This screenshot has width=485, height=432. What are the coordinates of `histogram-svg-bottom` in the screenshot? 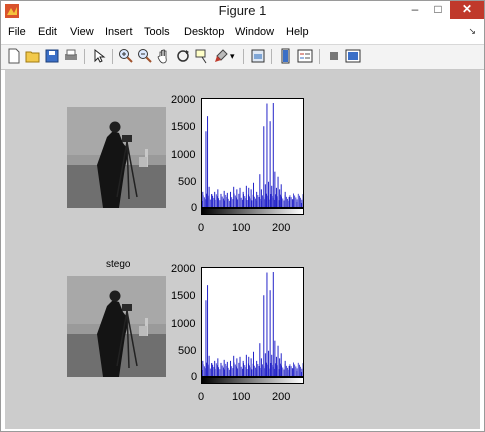 It's located at (252, 324).